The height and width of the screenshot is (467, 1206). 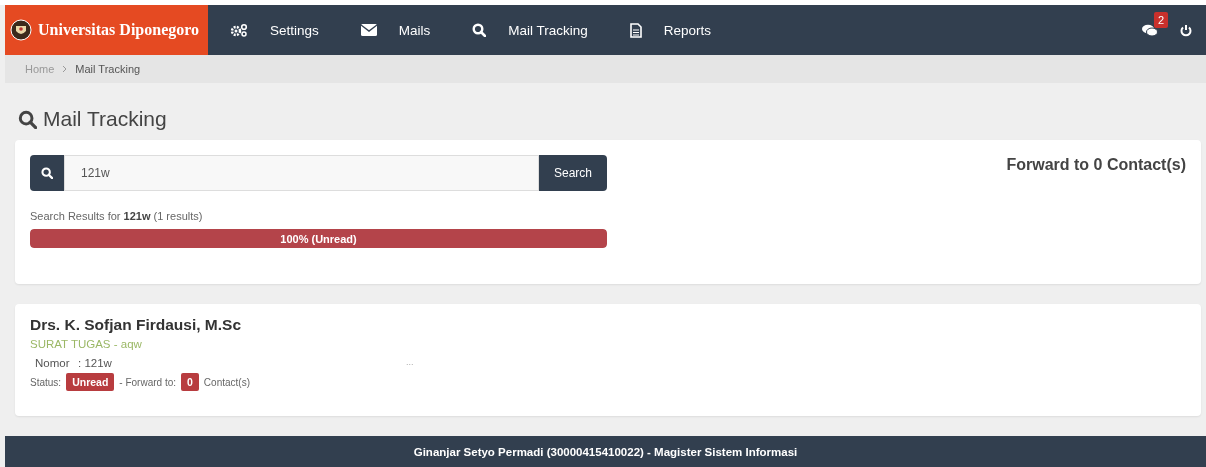 I want to click on emblem-icon, so click(x=21, y=30).